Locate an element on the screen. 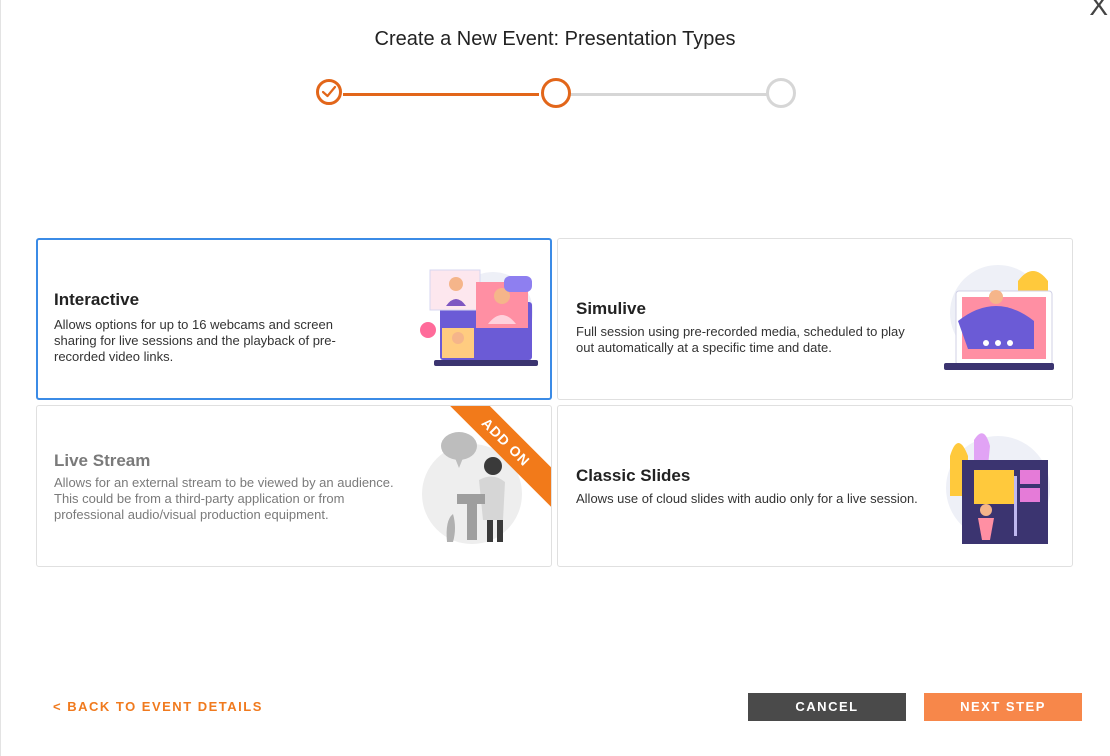 The height and width of the screenshot is (756, 1110). progress-stepper is located at coordinates (555, 95).